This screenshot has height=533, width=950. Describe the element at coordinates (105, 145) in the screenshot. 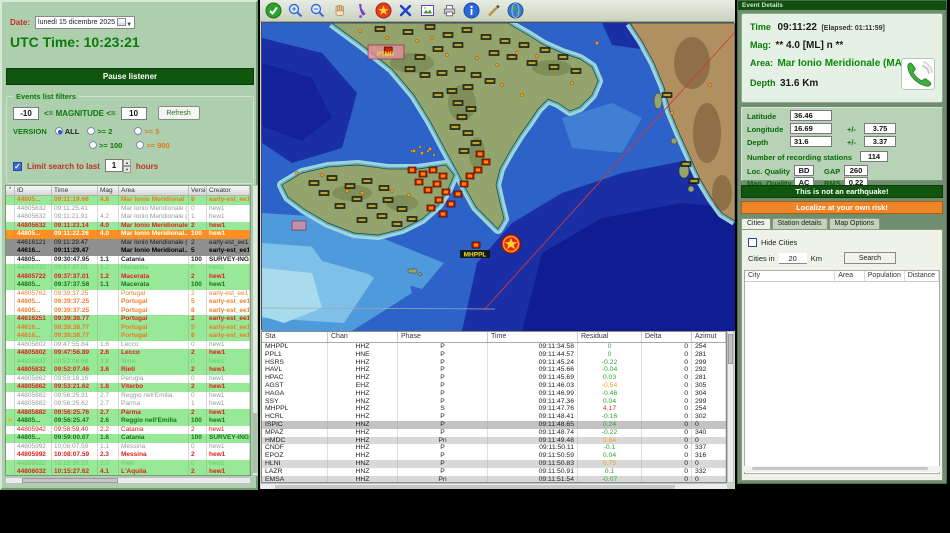

I see `version-radio-100: >= 100` at that location.